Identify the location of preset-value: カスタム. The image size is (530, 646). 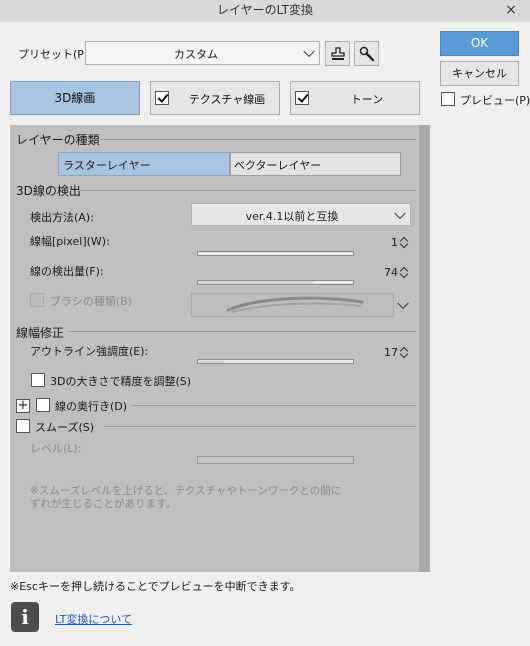
(196, 54).